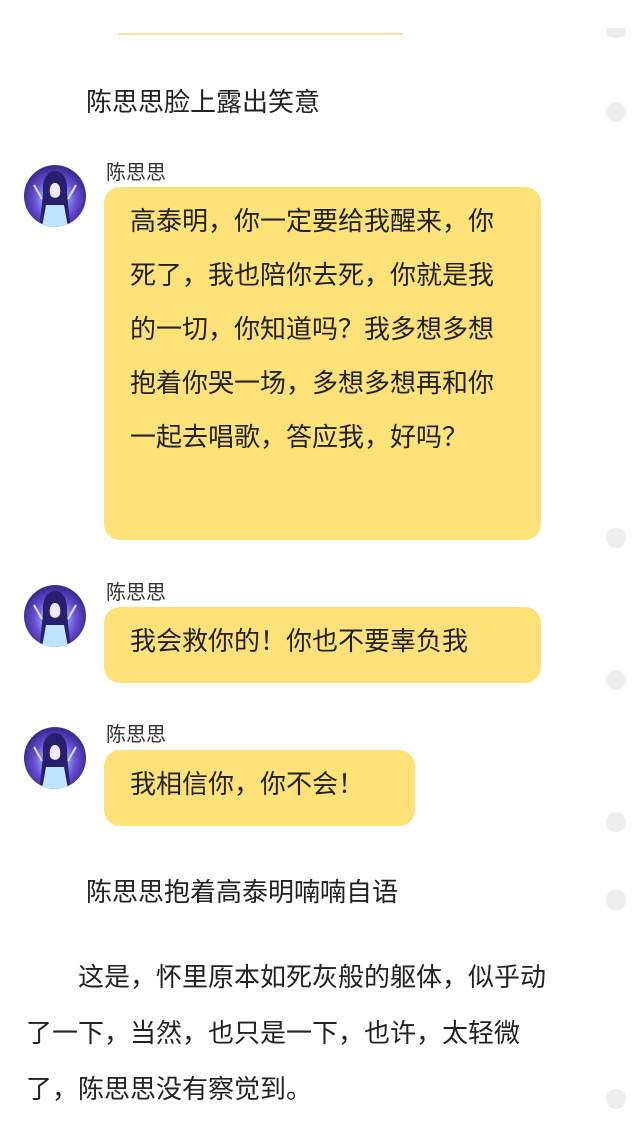  Describe the element at coordinates (242, 893) in the screenshot. I see `narration-text: 陈思思抱着高泰明喃喃自语` at that location.